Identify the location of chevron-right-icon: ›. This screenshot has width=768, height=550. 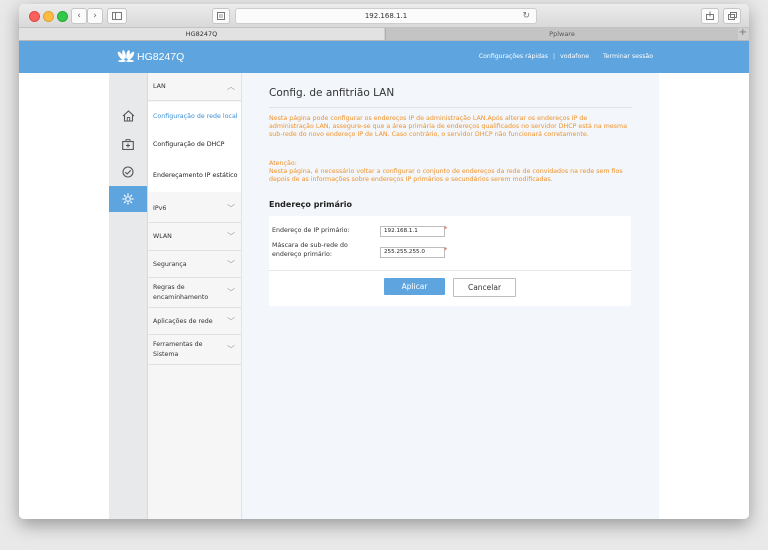
(95, 16).